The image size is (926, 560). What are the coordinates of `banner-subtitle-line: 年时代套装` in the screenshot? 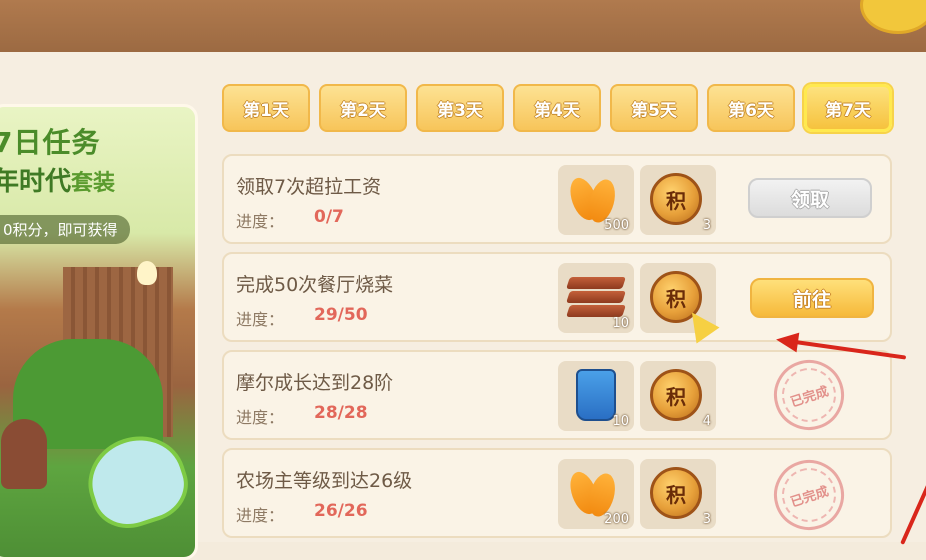 It's located at (57, 179).